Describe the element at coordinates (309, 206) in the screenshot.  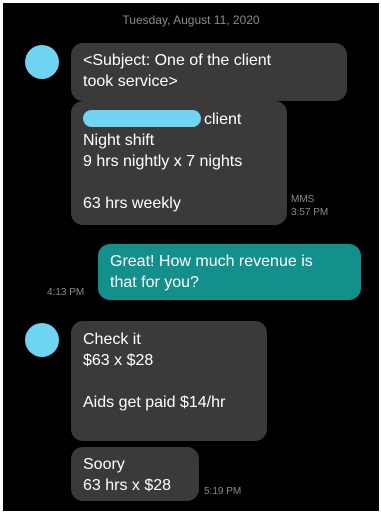
I see `message-meta: MMS 3:57 PM` at that location.